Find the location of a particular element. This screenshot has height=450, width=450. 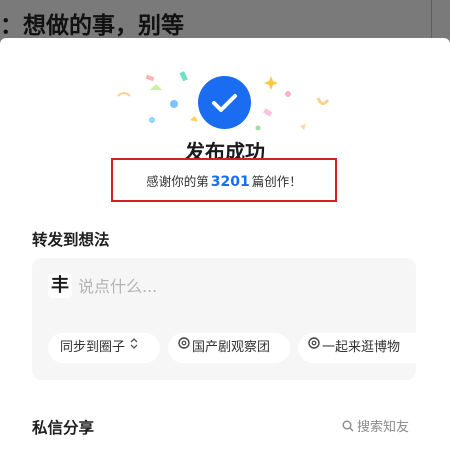

sync-to-circle-button: 同步到圈子 is located at coordinates (104, 348).